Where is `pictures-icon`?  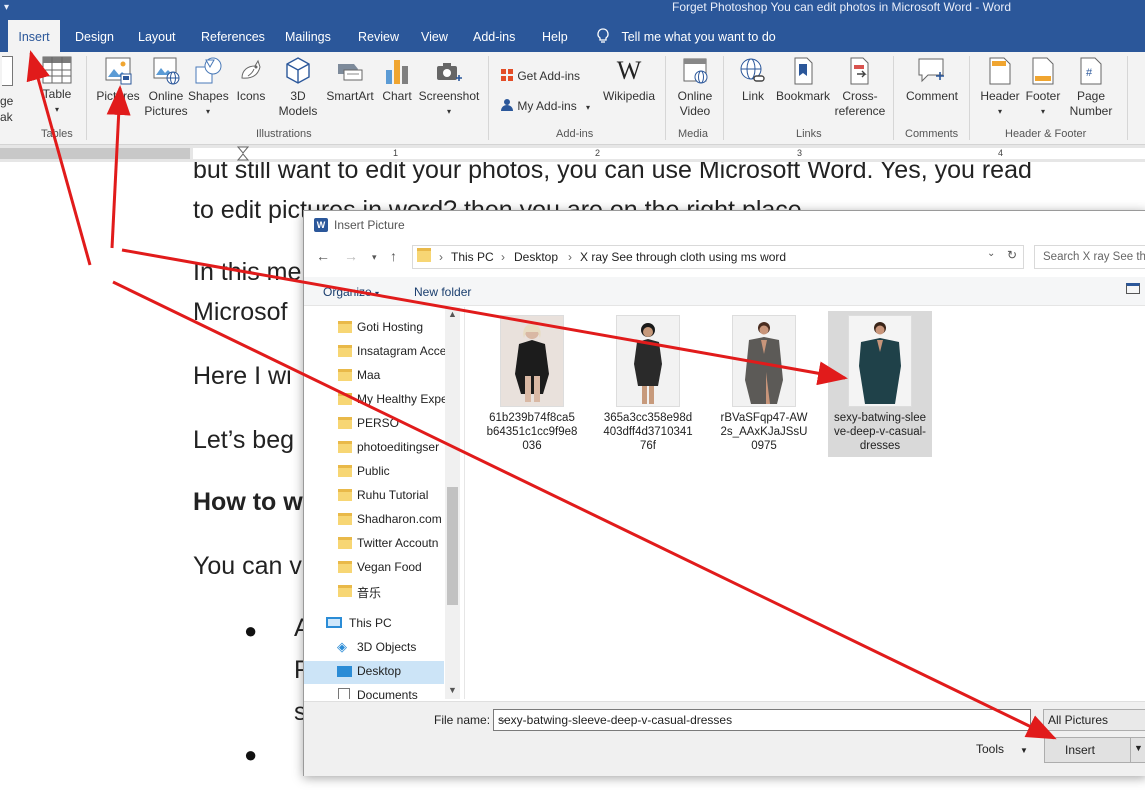
pictures-icon is located at coordinates (118, 71).